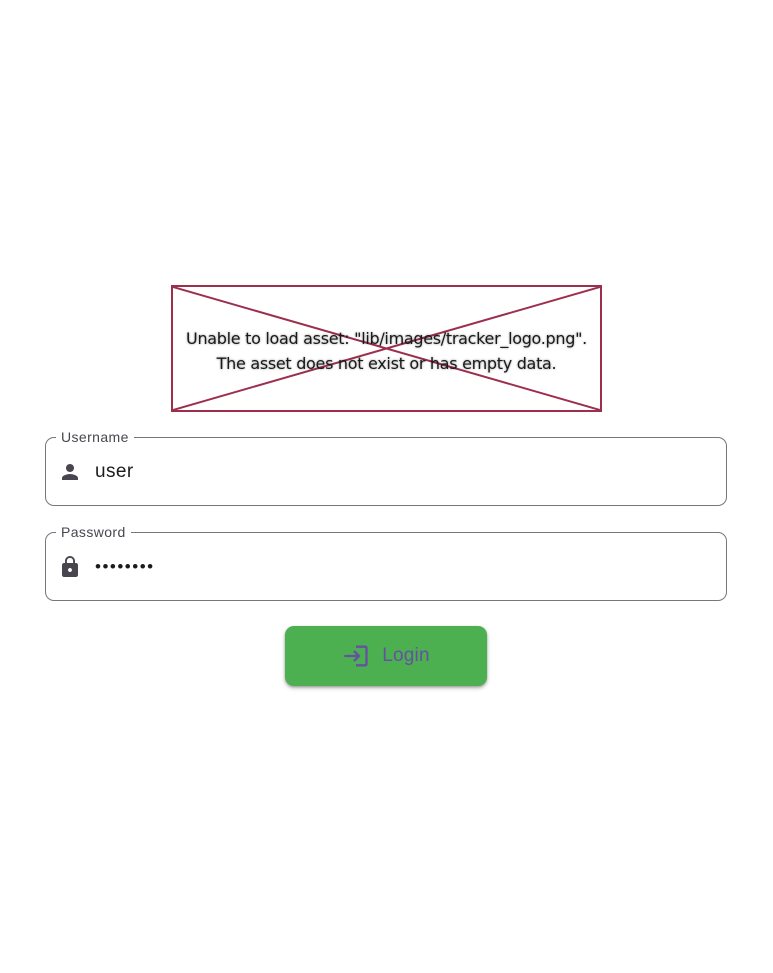  What do you see at coordinates (95, 437) in the screenshot?
I see `username-label: Username` at bounding box center [95, 437].